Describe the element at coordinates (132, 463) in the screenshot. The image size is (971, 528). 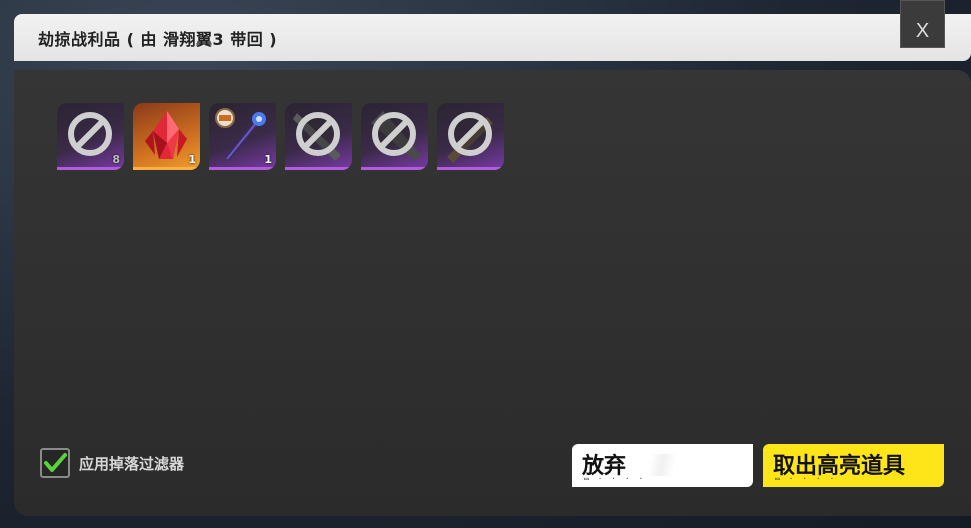
I see `drop-filter-label: 应用掉落过滤器` at that location.